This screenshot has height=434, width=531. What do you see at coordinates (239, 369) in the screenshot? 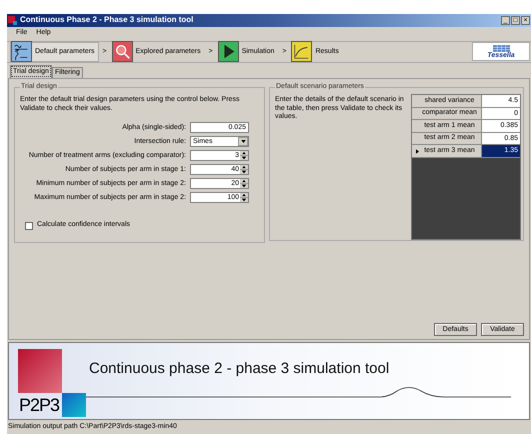
I see `banner-title: Continuous phase 2 - phase 3 simulation tool` at bounding box center [239, 369].